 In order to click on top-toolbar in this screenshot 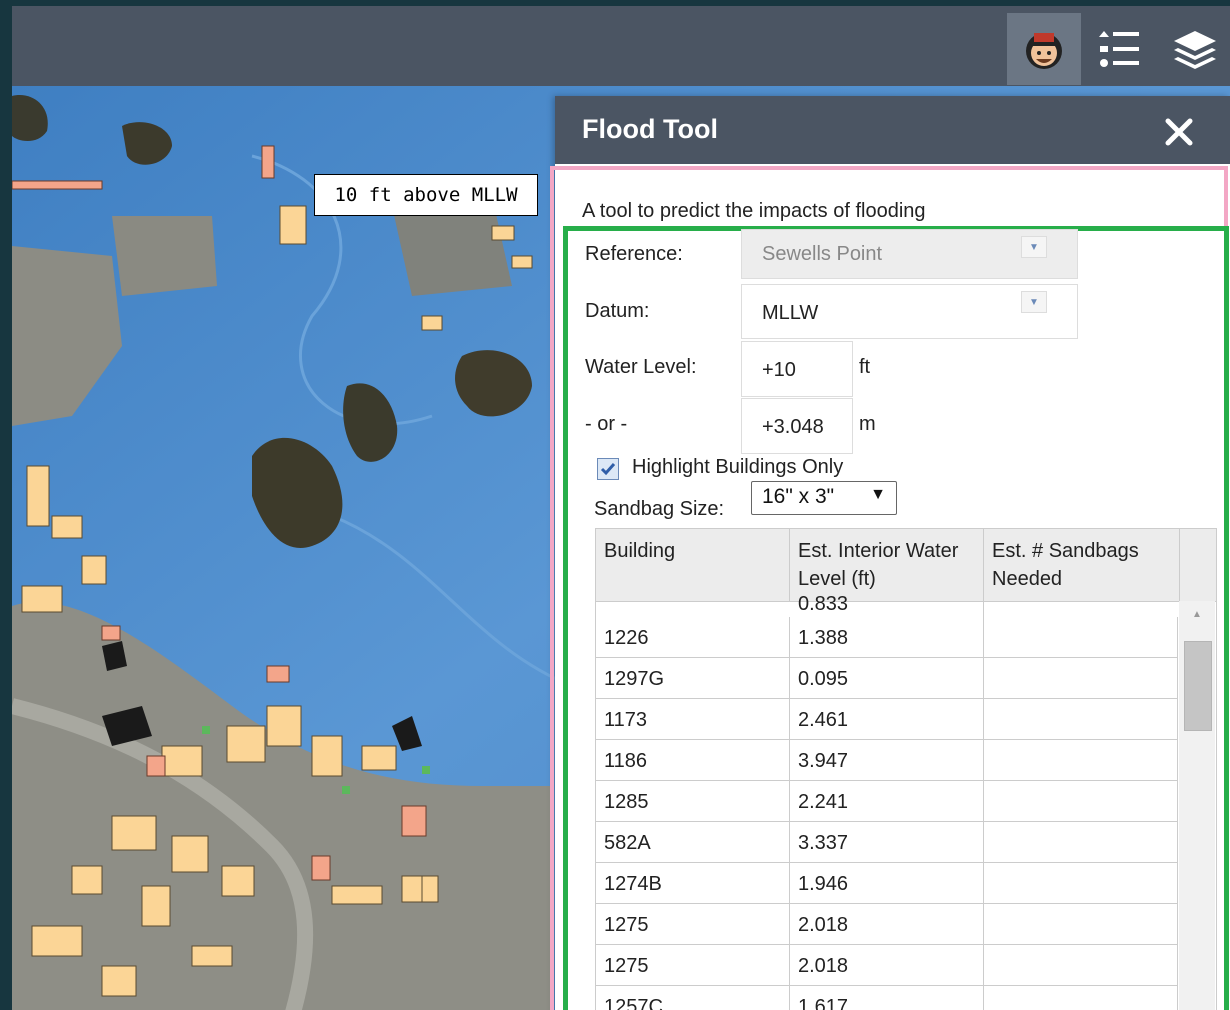, I will do `click(621, 46)`.